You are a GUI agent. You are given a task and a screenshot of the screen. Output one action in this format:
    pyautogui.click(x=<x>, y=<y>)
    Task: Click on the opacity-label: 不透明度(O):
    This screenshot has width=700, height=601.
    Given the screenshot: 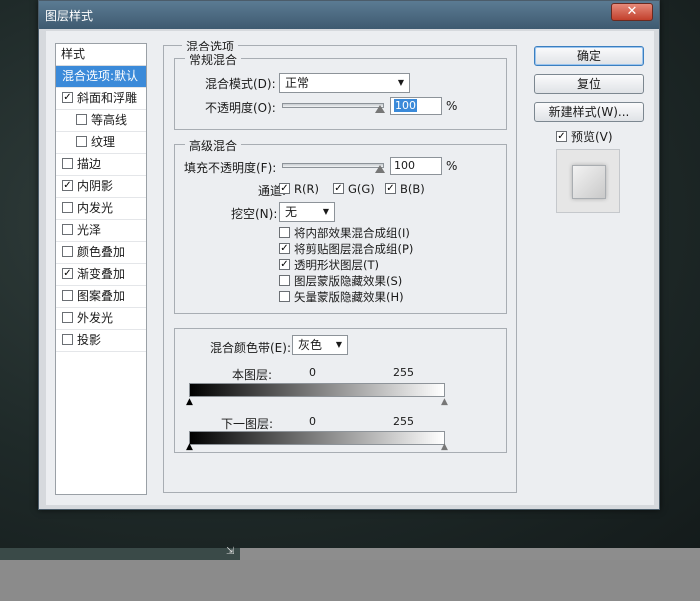 What is the action you would take?
    pyautogui.click(x=240, y=108)
    